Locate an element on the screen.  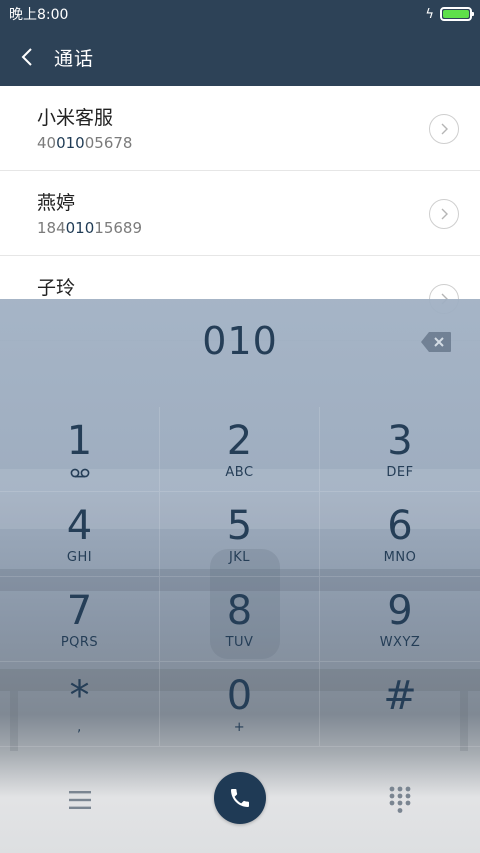
key-letters: WXYZ is located at coordinates (400, 642).